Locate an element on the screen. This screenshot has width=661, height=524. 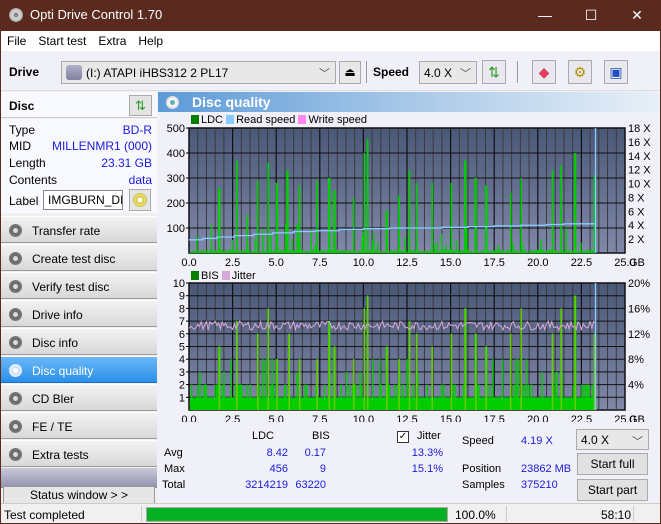
cd-icon is located at coordinates (140, 200).